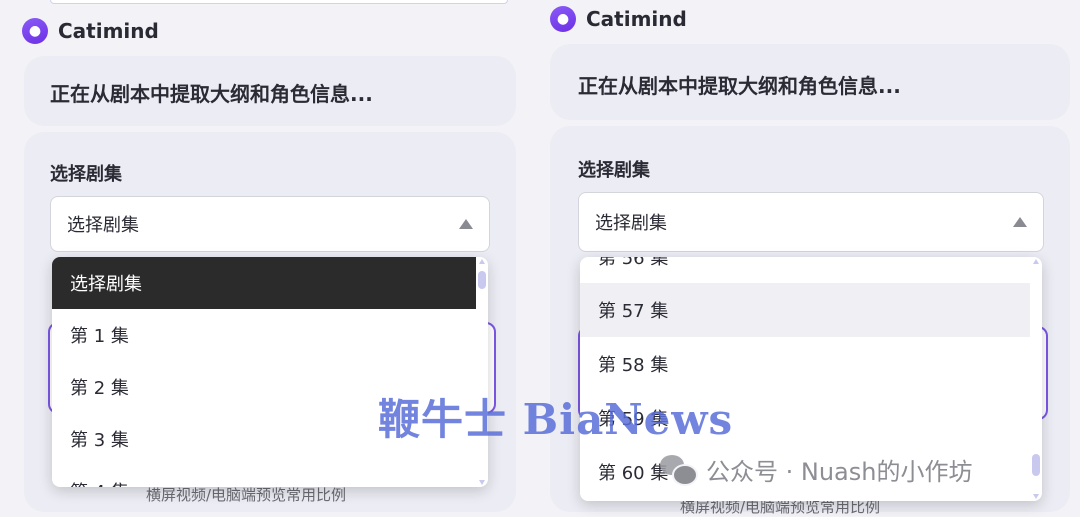 The height and width of the screenshot is (517, 1080). I want to click on dropdown-option: 第 58 集, so click(805, 364).